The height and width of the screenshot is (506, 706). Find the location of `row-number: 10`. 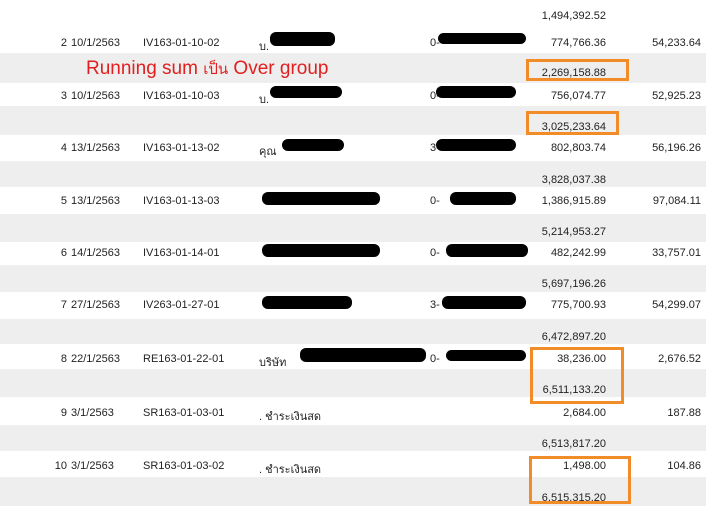

row-number: 10 is located at coordinates (60, 466).